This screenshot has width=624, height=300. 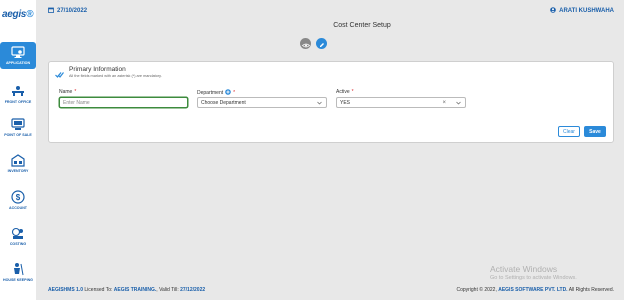 I want to click on page-title: Cost Center Setup, so click(x=362, y=25).